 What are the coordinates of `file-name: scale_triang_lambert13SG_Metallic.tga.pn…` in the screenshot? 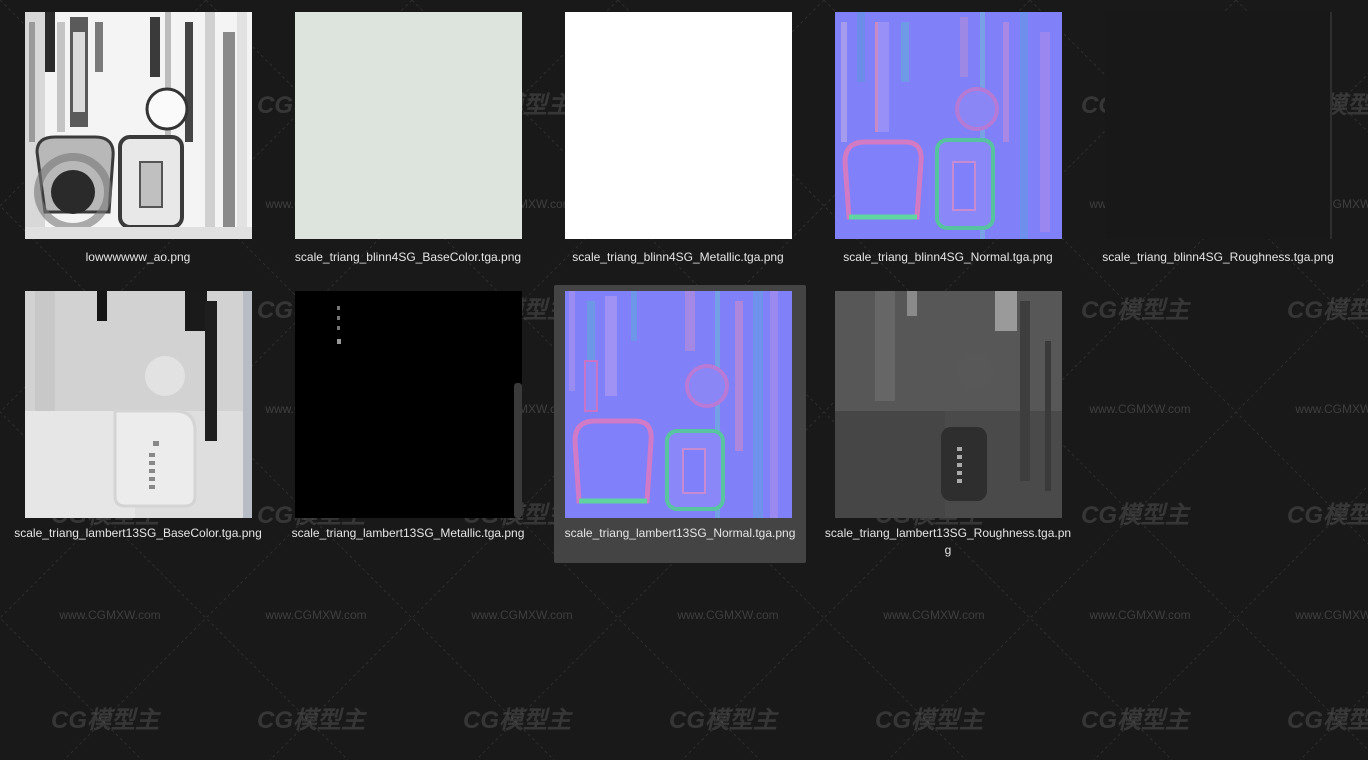 It's located at (408, 533).